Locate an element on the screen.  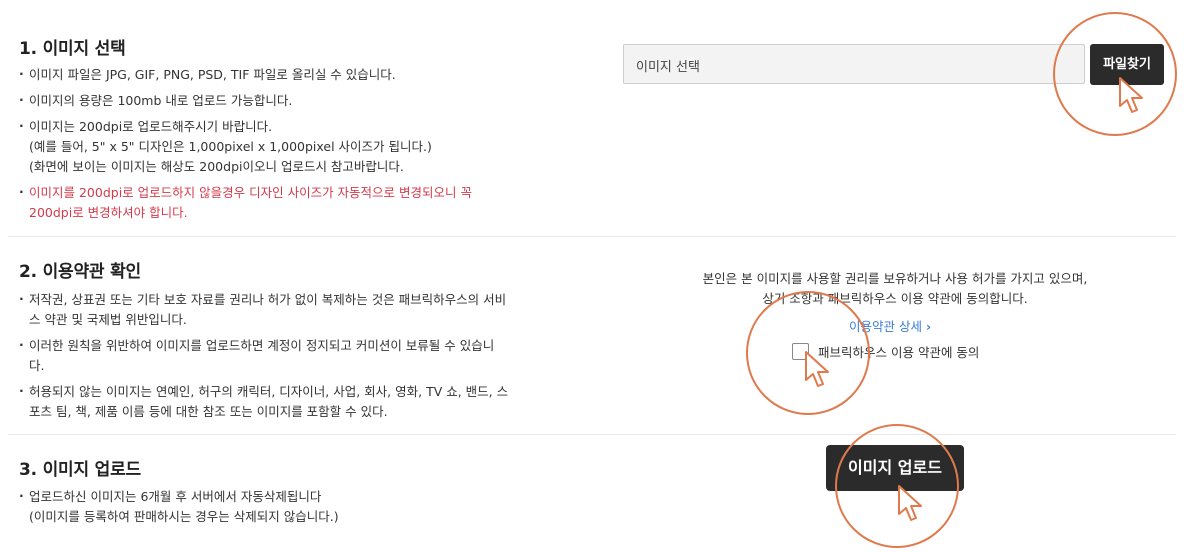
chevron-right-icon: › is located at coordinates (928, 326).